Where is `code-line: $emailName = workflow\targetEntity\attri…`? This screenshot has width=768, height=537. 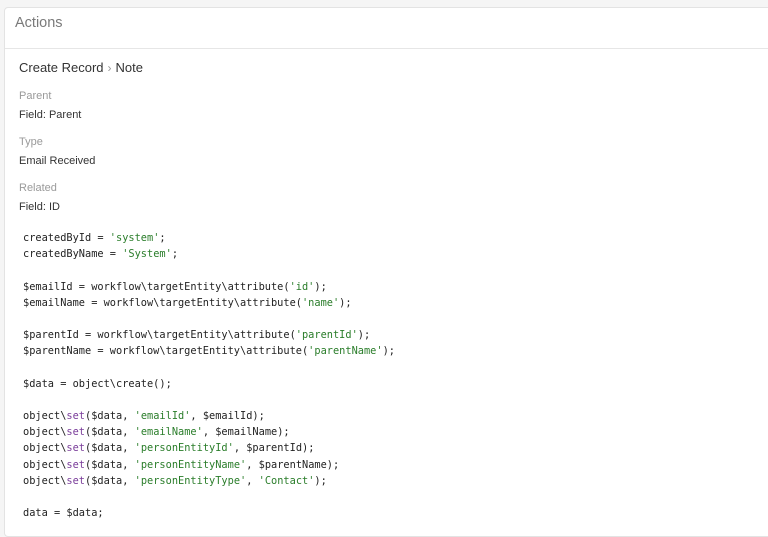
code-line: $emailName = workflow\targetEntity\attri… is located at coordinates (209, 303).